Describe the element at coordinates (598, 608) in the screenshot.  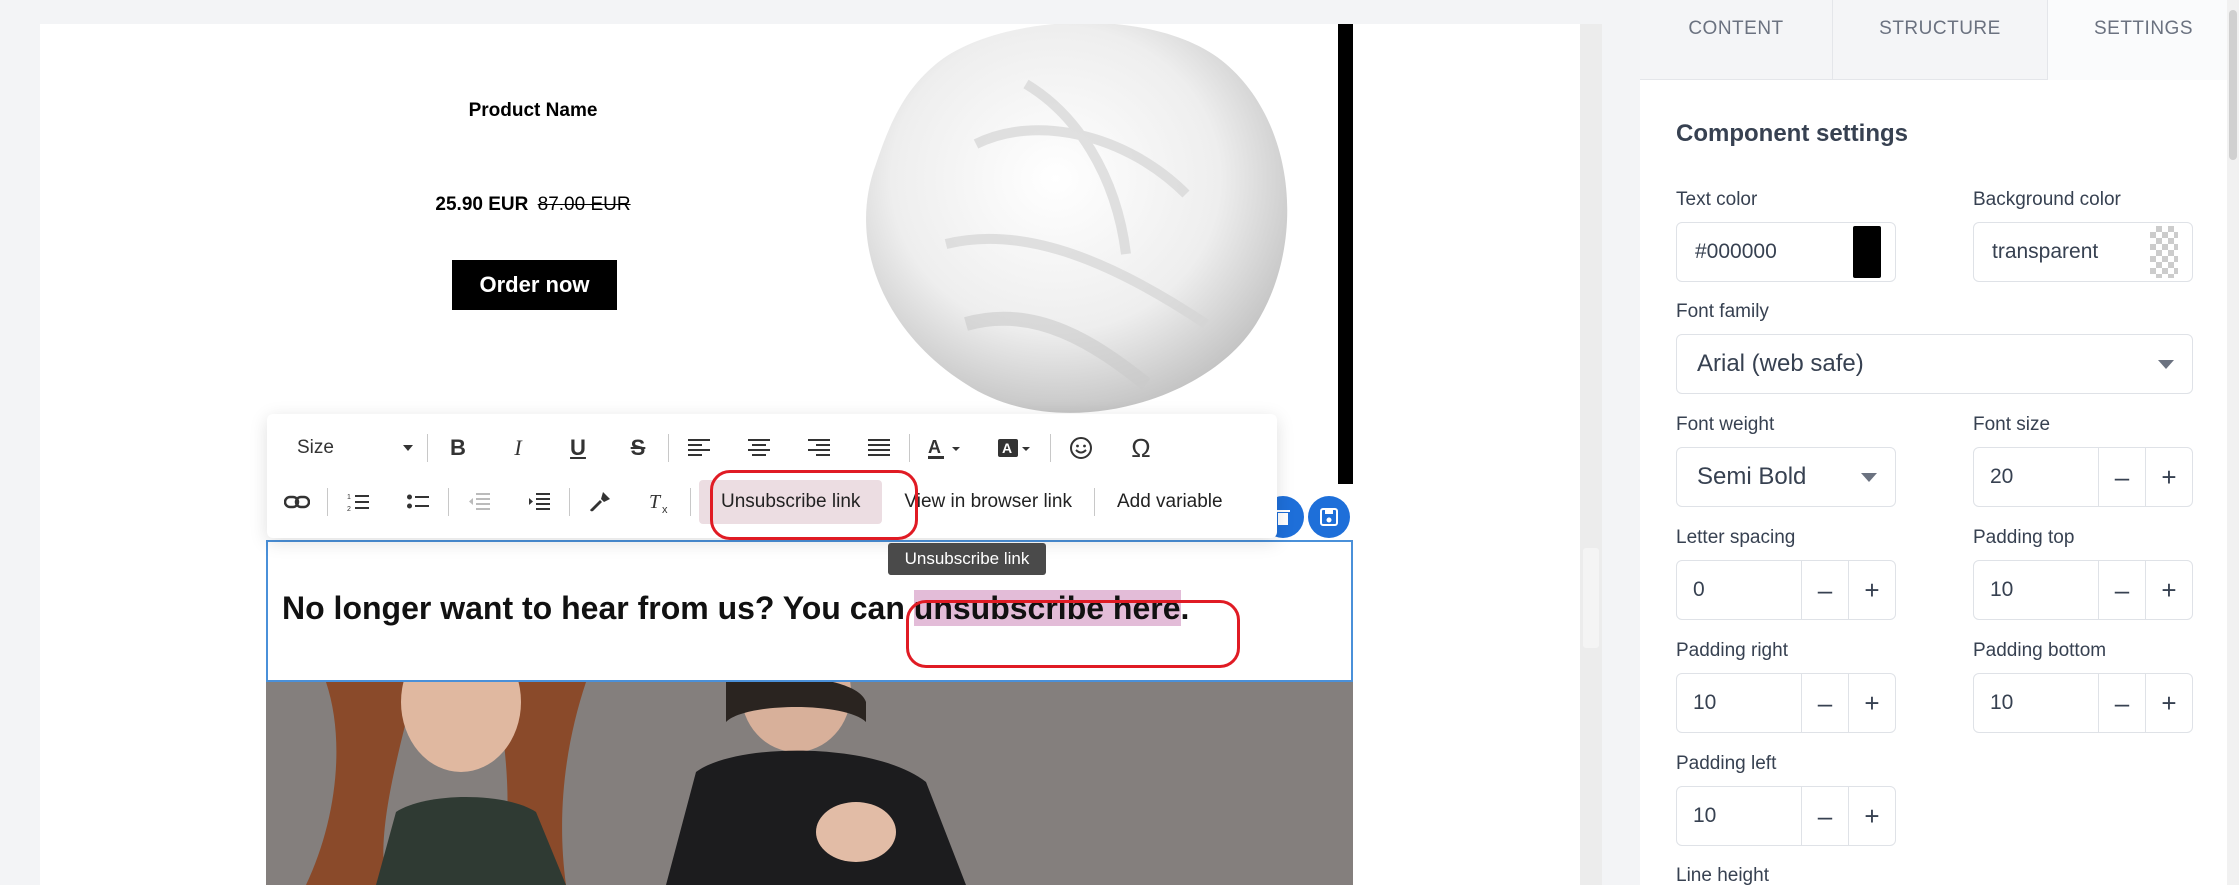
I see `text-before: No longer want to hear from us? You can` at that location.